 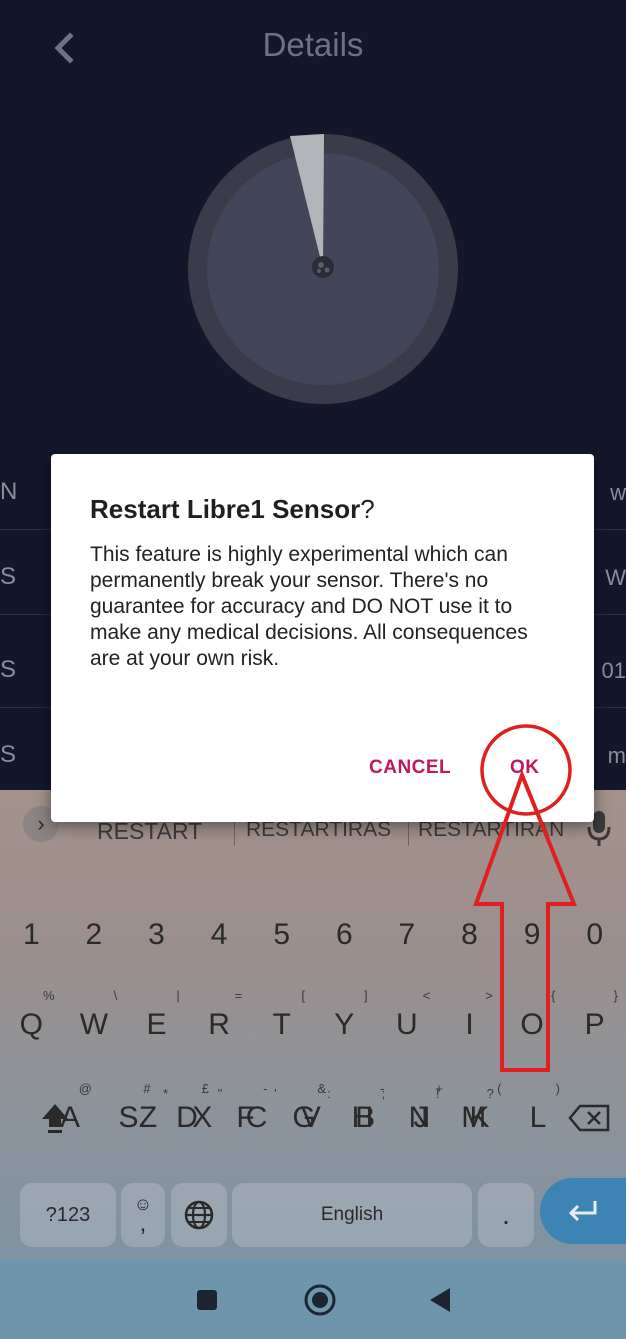 I want to click on circle-icon, so click(x=320, y=1300).